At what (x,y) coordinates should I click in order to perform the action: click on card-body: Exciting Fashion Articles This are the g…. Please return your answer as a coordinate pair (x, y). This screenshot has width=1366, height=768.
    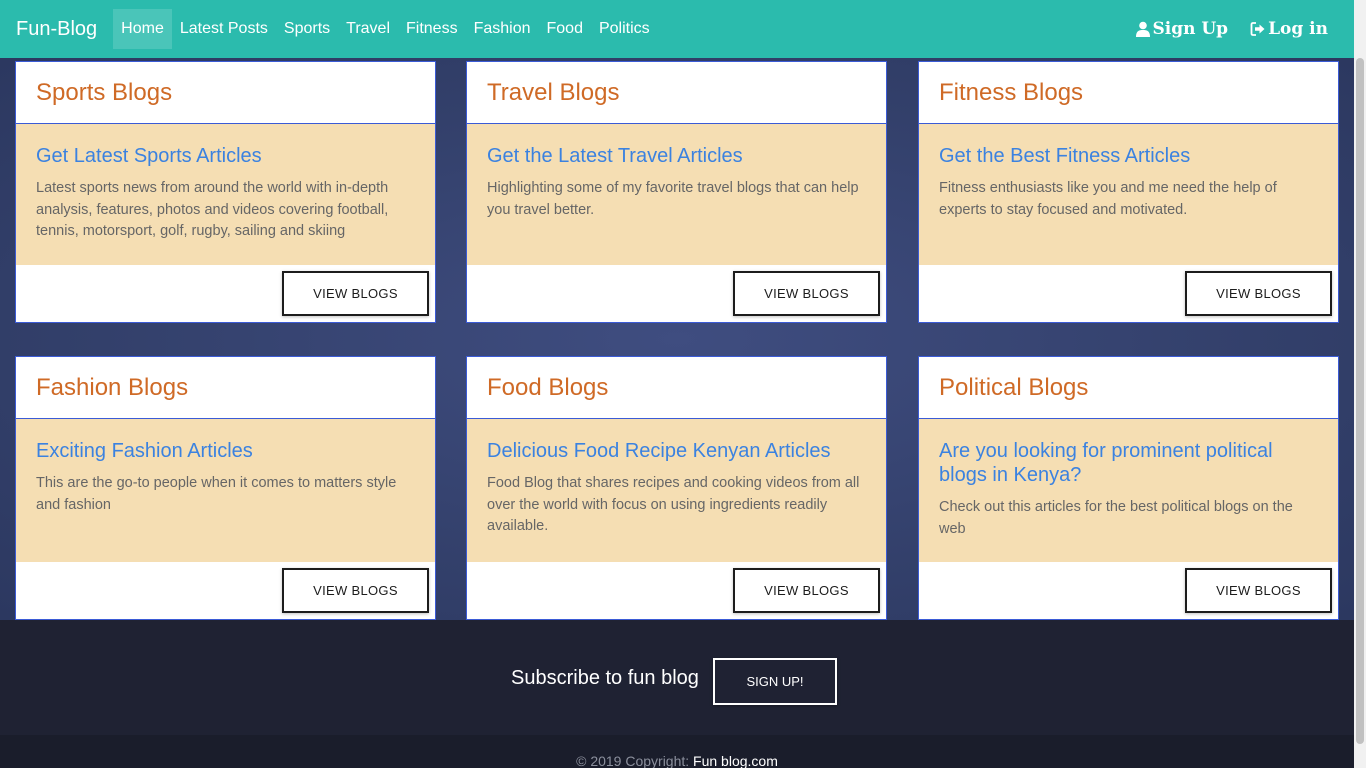
    Looking at the image, I should click on (225, 490).